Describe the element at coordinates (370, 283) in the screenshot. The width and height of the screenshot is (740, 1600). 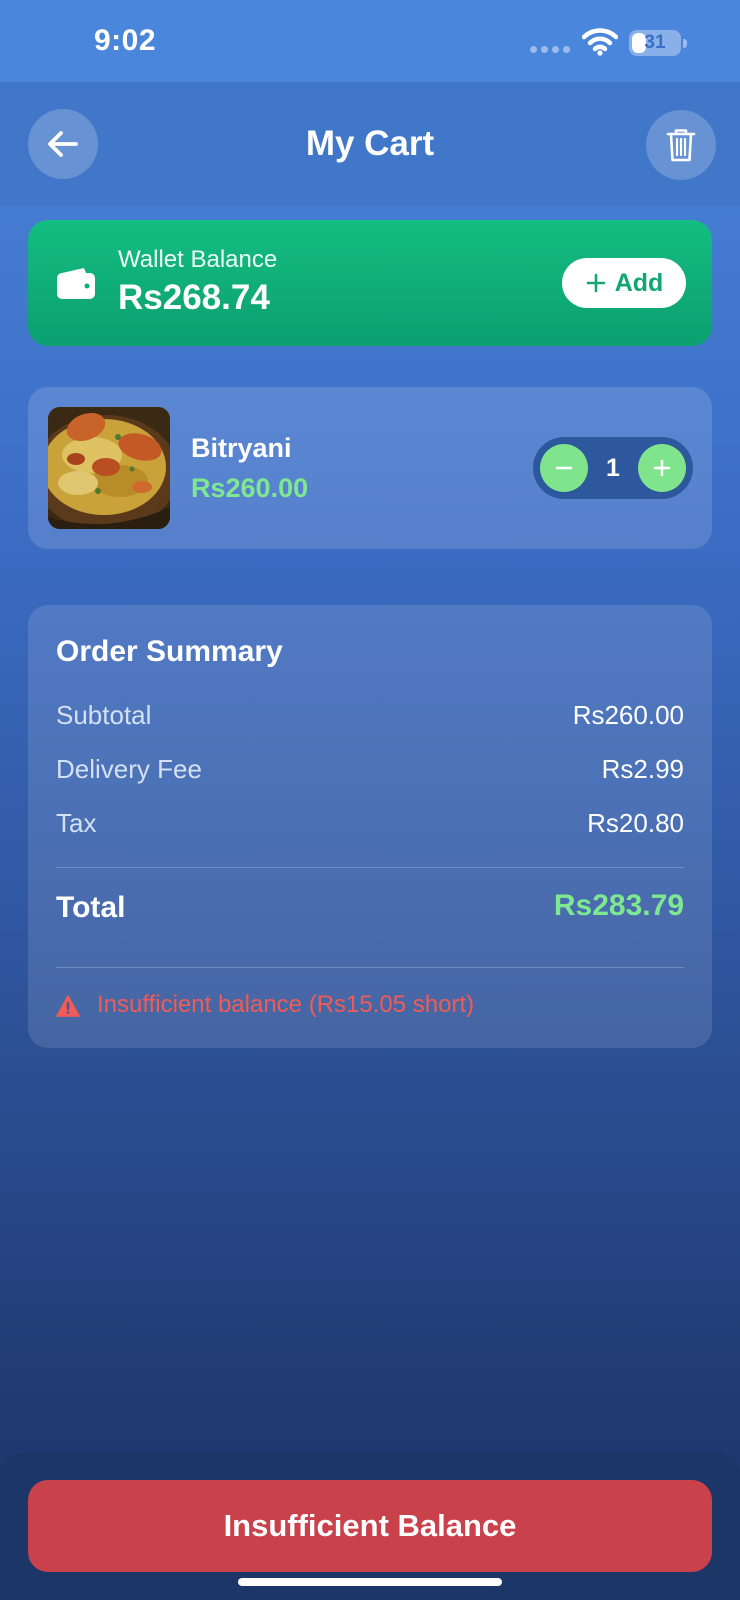
I see `wallet-card: Wallet Balance Rs268.74 Add` at that location.